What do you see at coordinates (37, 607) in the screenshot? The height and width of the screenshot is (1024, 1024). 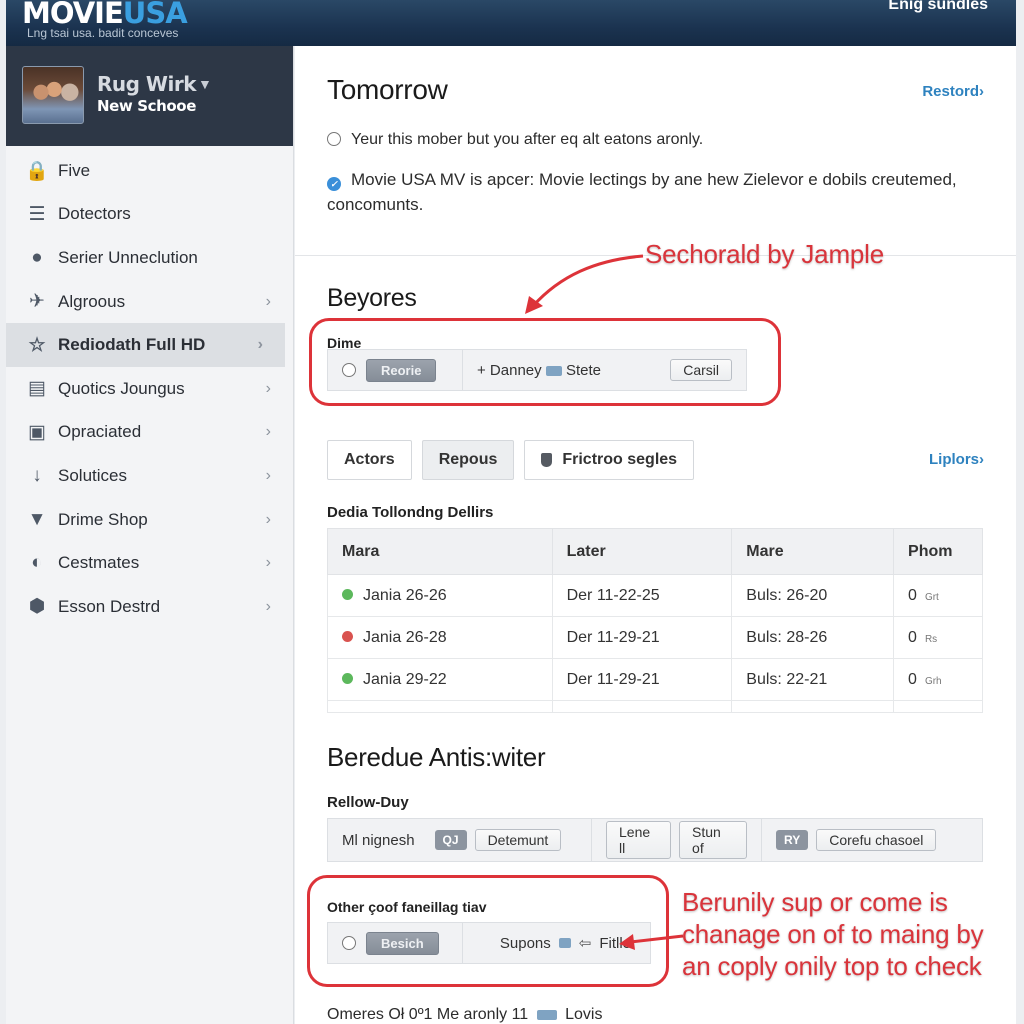 I see `shield-icon: ⬢` at bounding box center [37, 607].